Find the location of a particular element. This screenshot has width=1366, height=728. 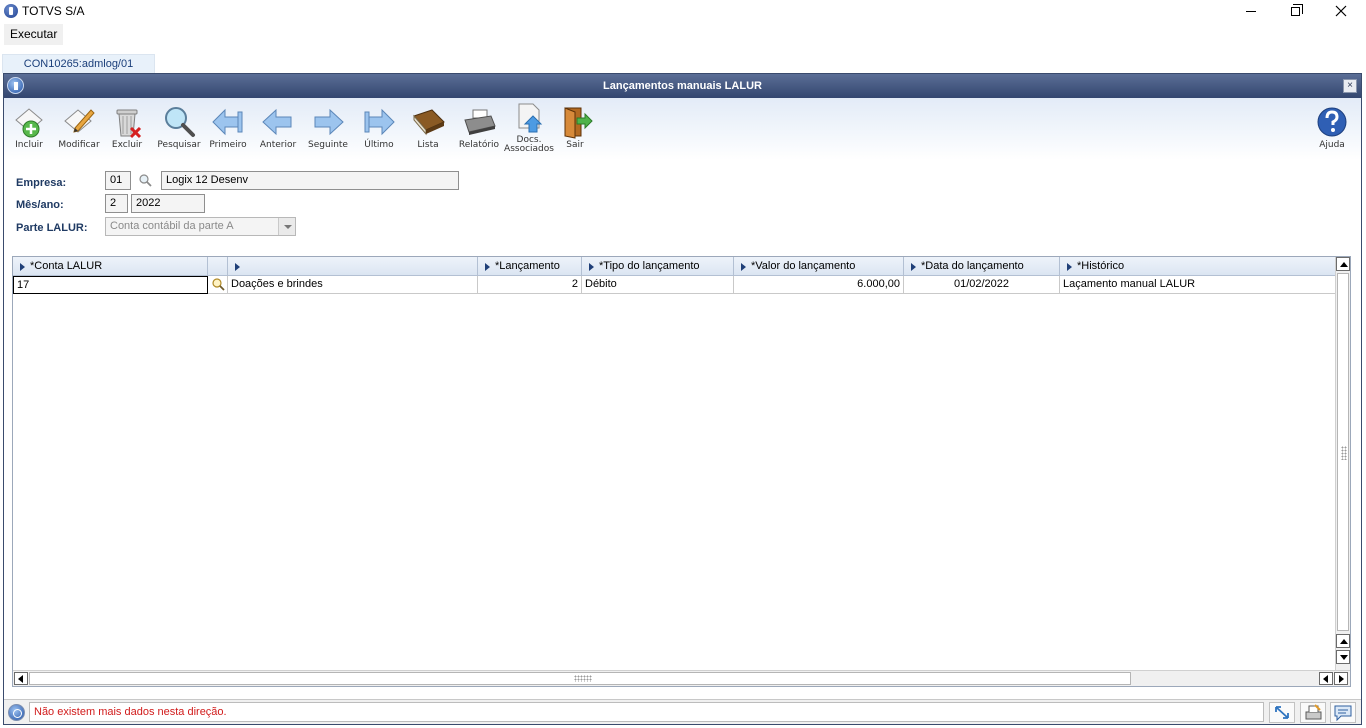

scroll-down-button is located at coordinates (1343, 657).